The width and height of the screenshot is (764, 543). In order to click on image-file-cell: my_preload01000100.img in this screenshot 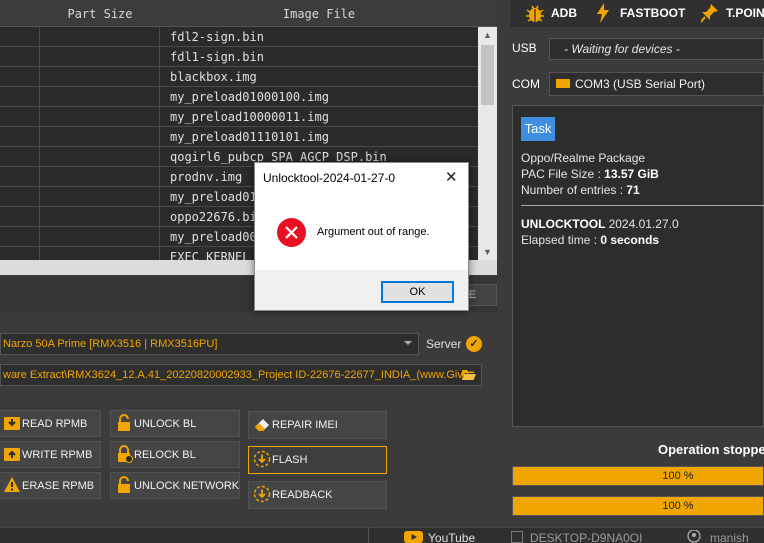, I will do `click(249, 97)`.